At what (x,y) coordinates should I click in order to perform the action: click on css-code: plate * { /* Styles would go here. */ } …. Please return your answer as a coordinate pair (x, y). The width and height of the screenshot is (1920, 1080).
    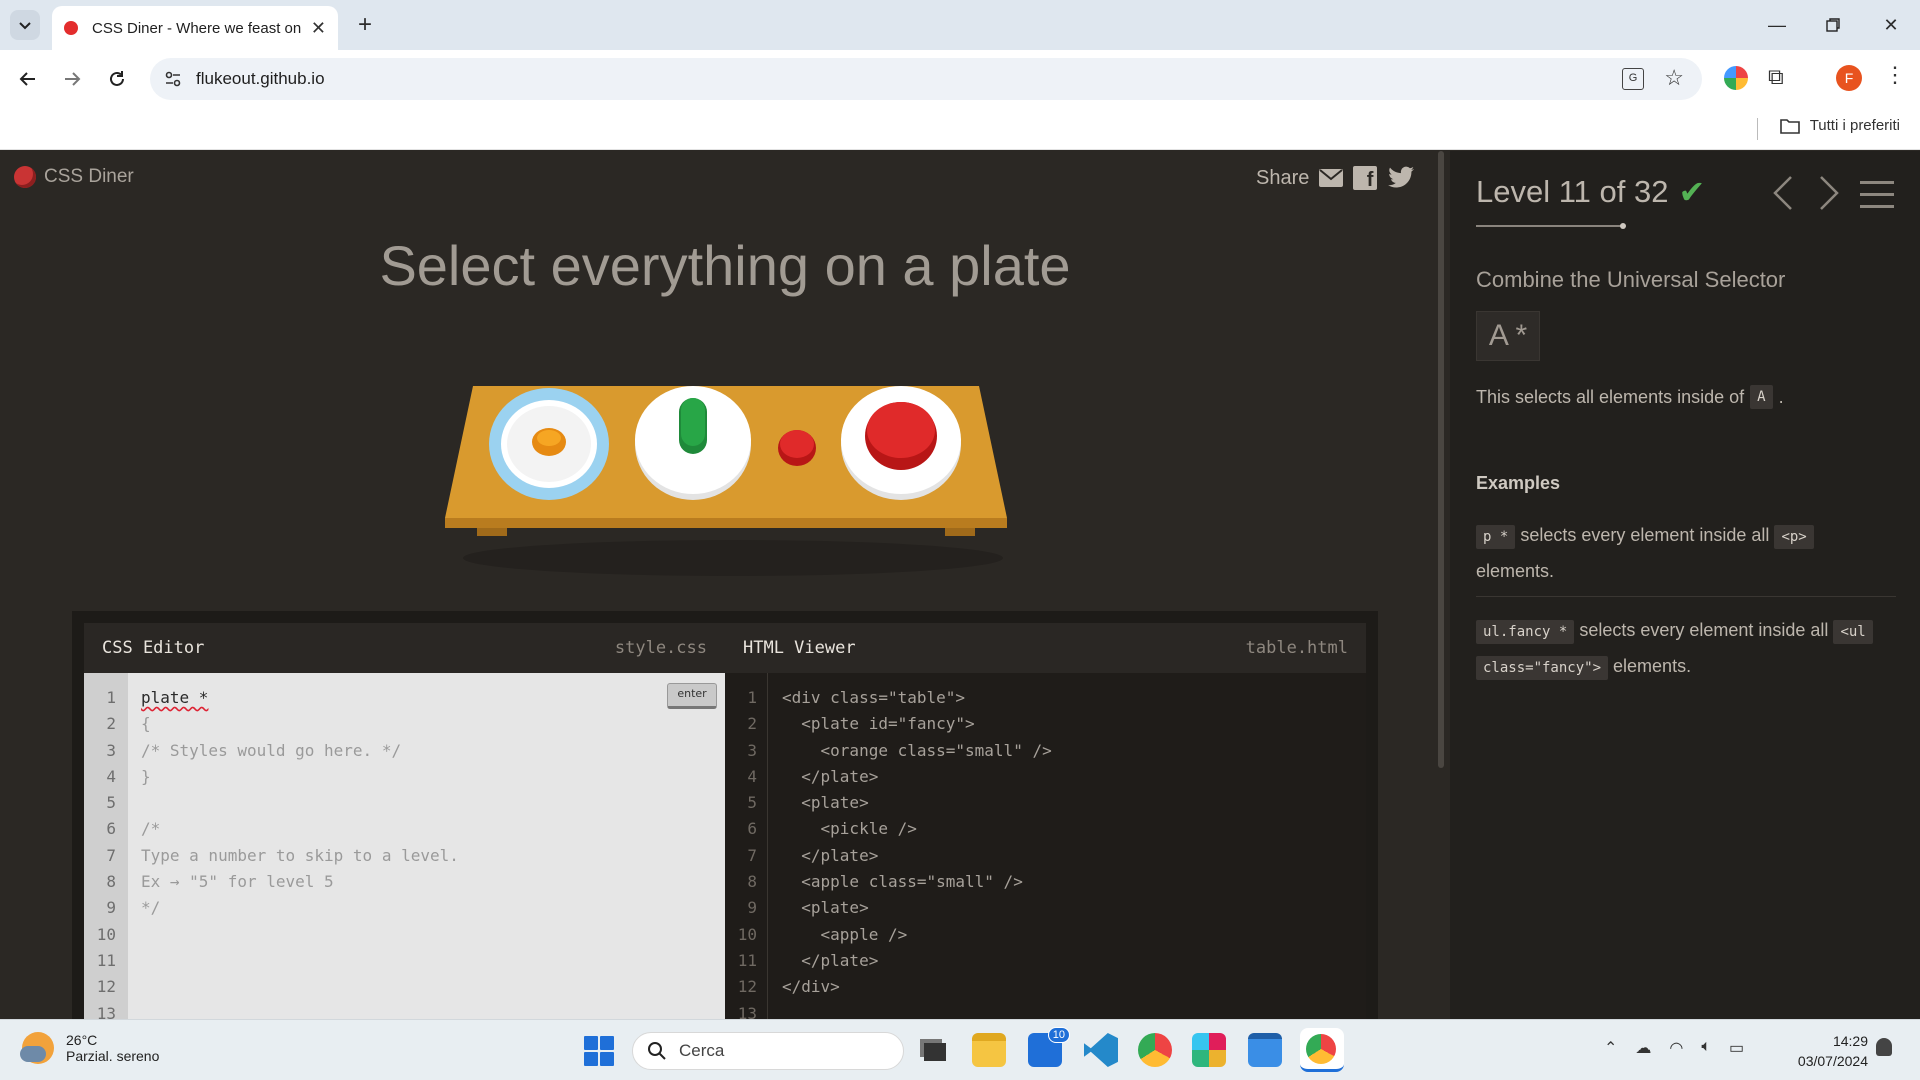
    Looking at the image, I should click on (300, 803).